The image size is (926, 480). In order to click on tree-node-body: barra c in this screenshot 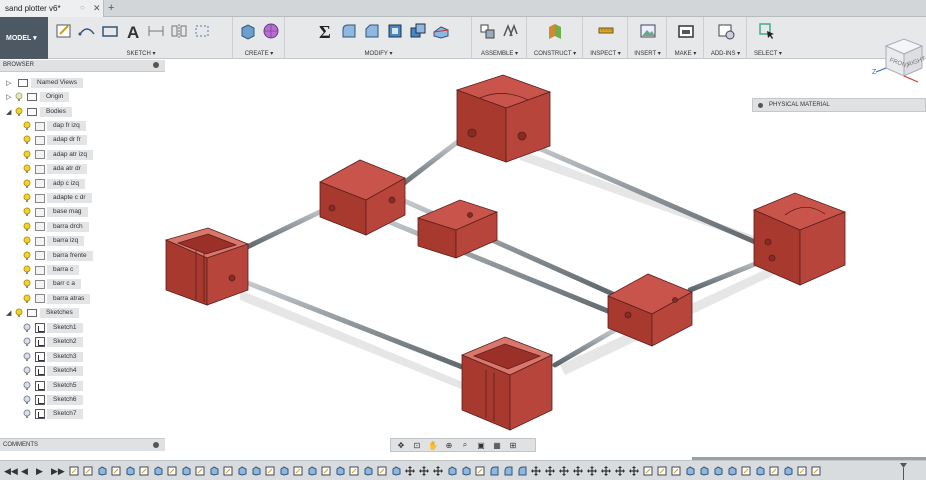, I will do `click(51, 270)`.